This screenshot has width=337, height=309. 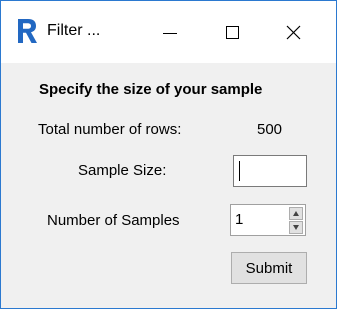 I want to click on r-logo-icon, so click(x=27, y=31).